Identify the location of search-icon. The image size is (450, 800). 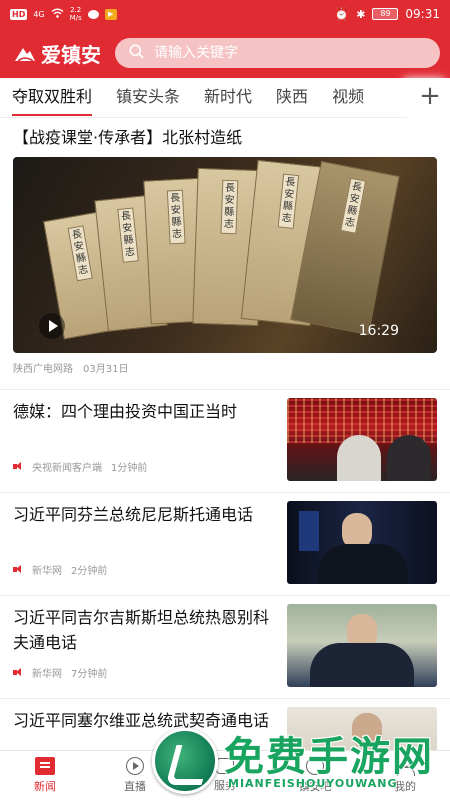
(136, 53).